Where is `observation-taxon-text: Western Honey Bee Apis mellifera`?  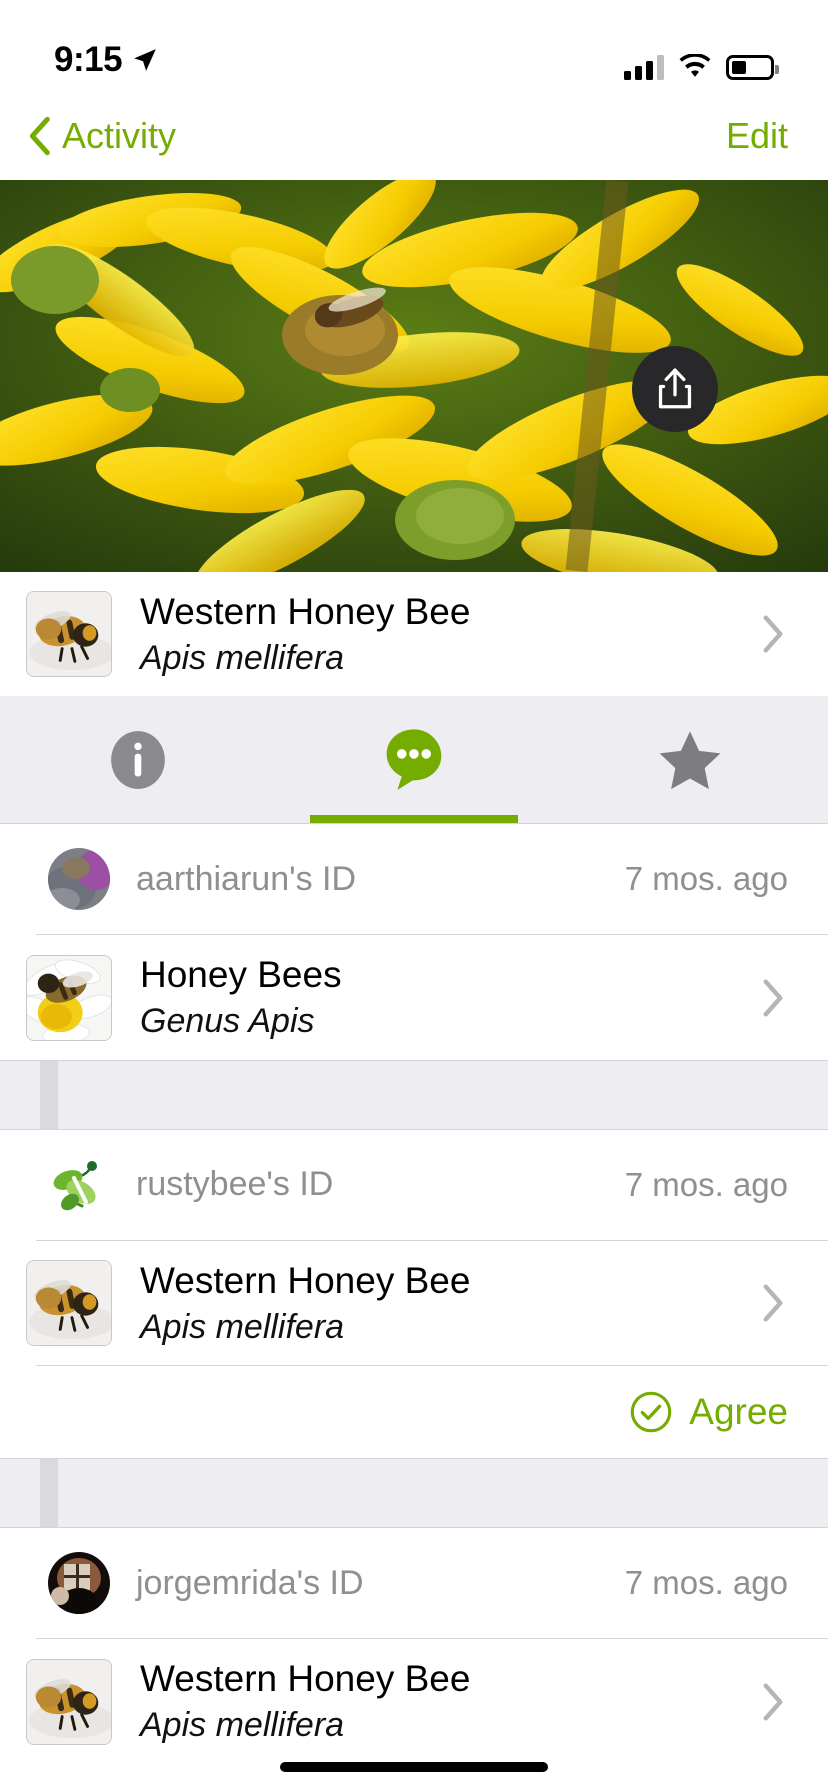
observation-taxon-text: Western Honey Bee Apis mellifera is located at coordinates (437, 634).